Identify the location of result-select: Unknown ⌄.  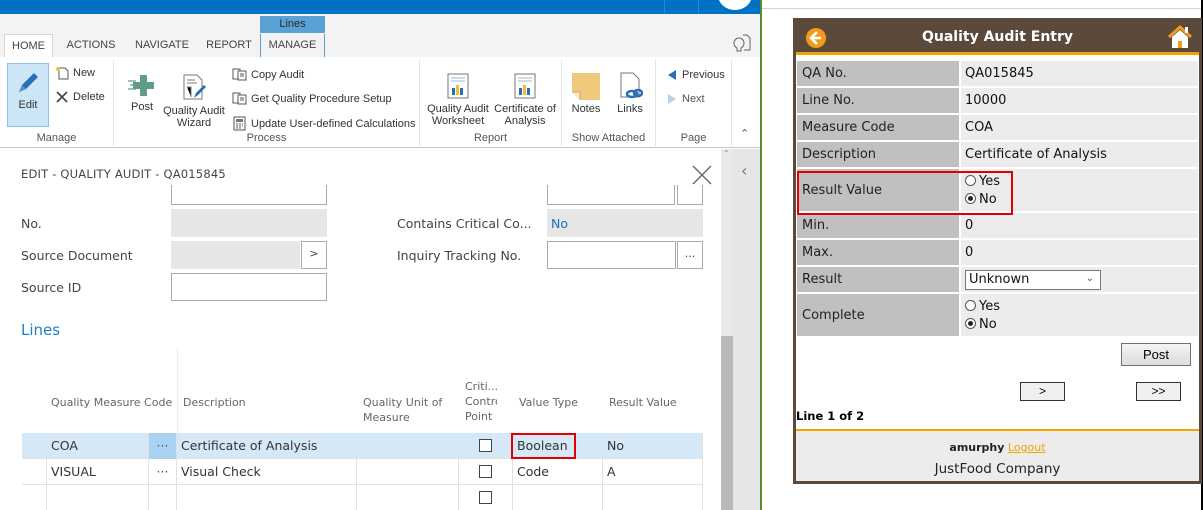
(1033, 279).